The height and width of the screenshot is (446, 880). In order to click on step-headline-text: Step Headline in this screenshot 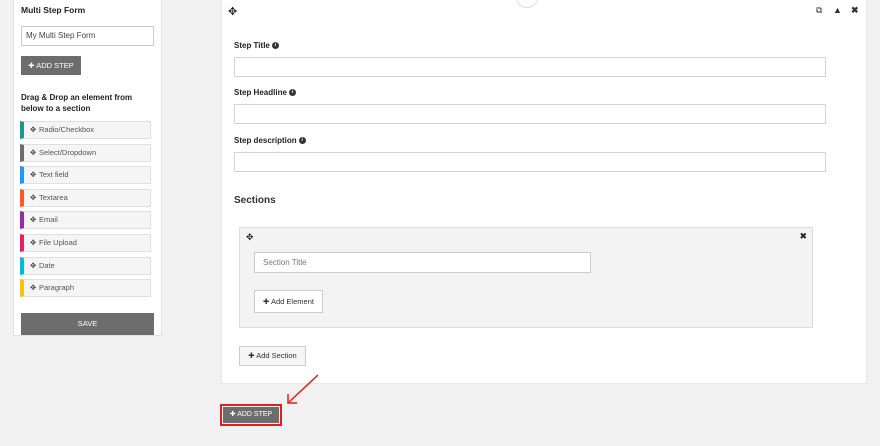, I will do `click(260, 92)`.